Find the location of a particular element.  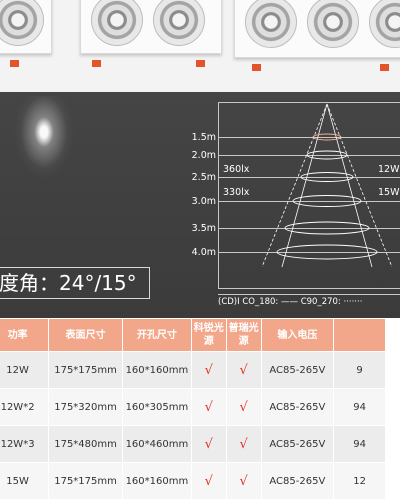

surface-size-cell: 175*480mm is located at coordinates (85, 444).